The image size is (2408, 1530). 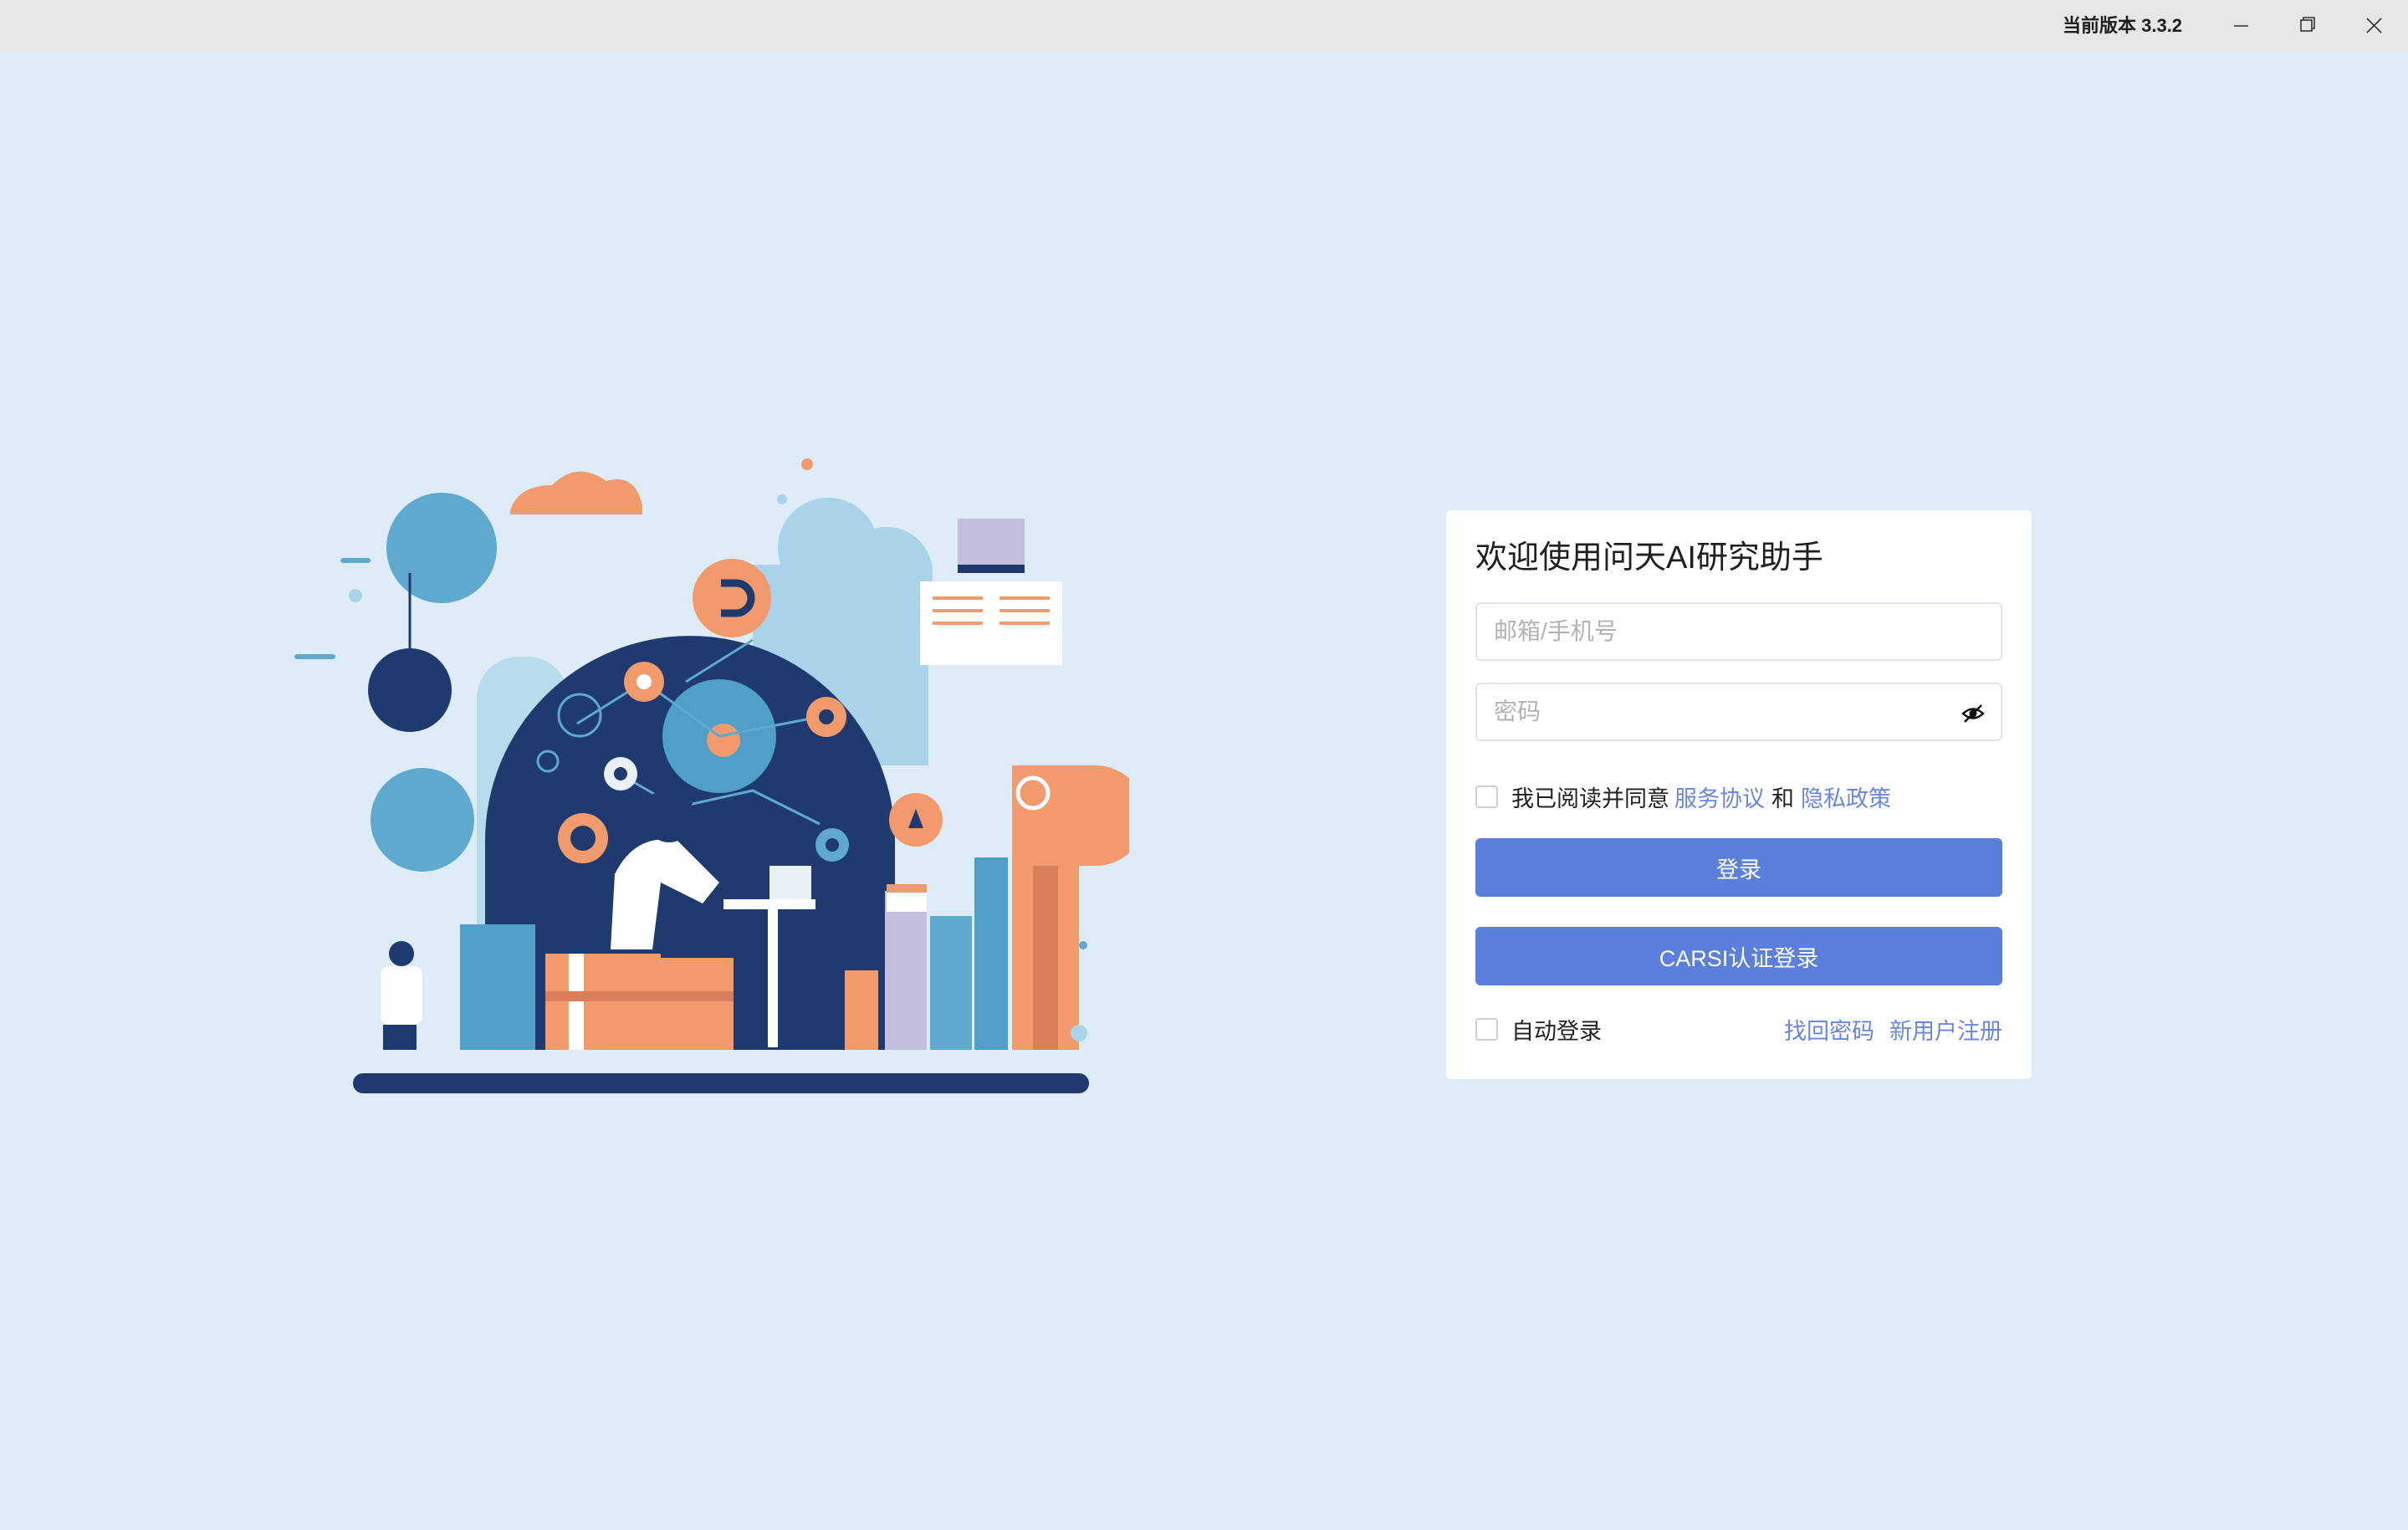 I want to click on restore-button, so click(x=2307, y=25).